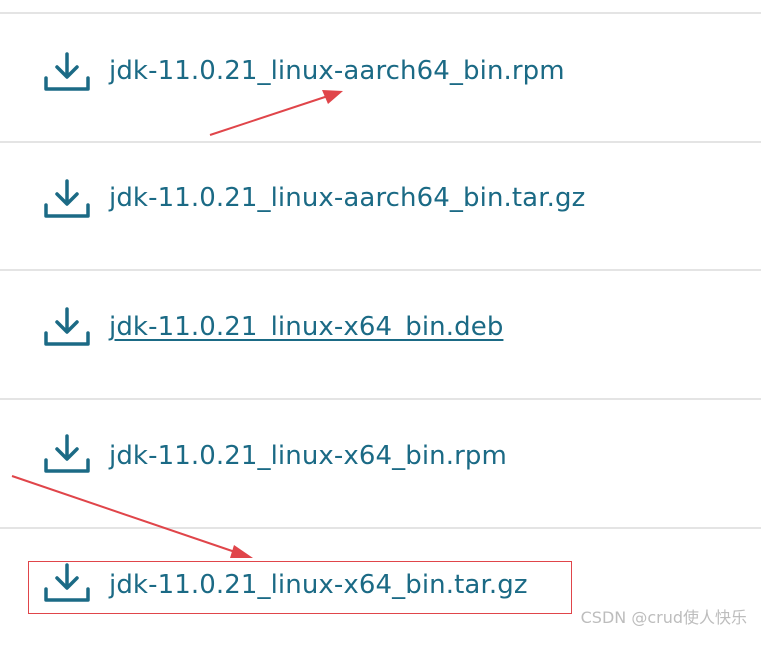 This screenshot has width=761, height=655. Describe the element at coordinates (337, 71) in the screenshot. I see `download-link-aarch64-rpm: jdk-11.0.21_linux-aarch64_bin.rpm` at that location.